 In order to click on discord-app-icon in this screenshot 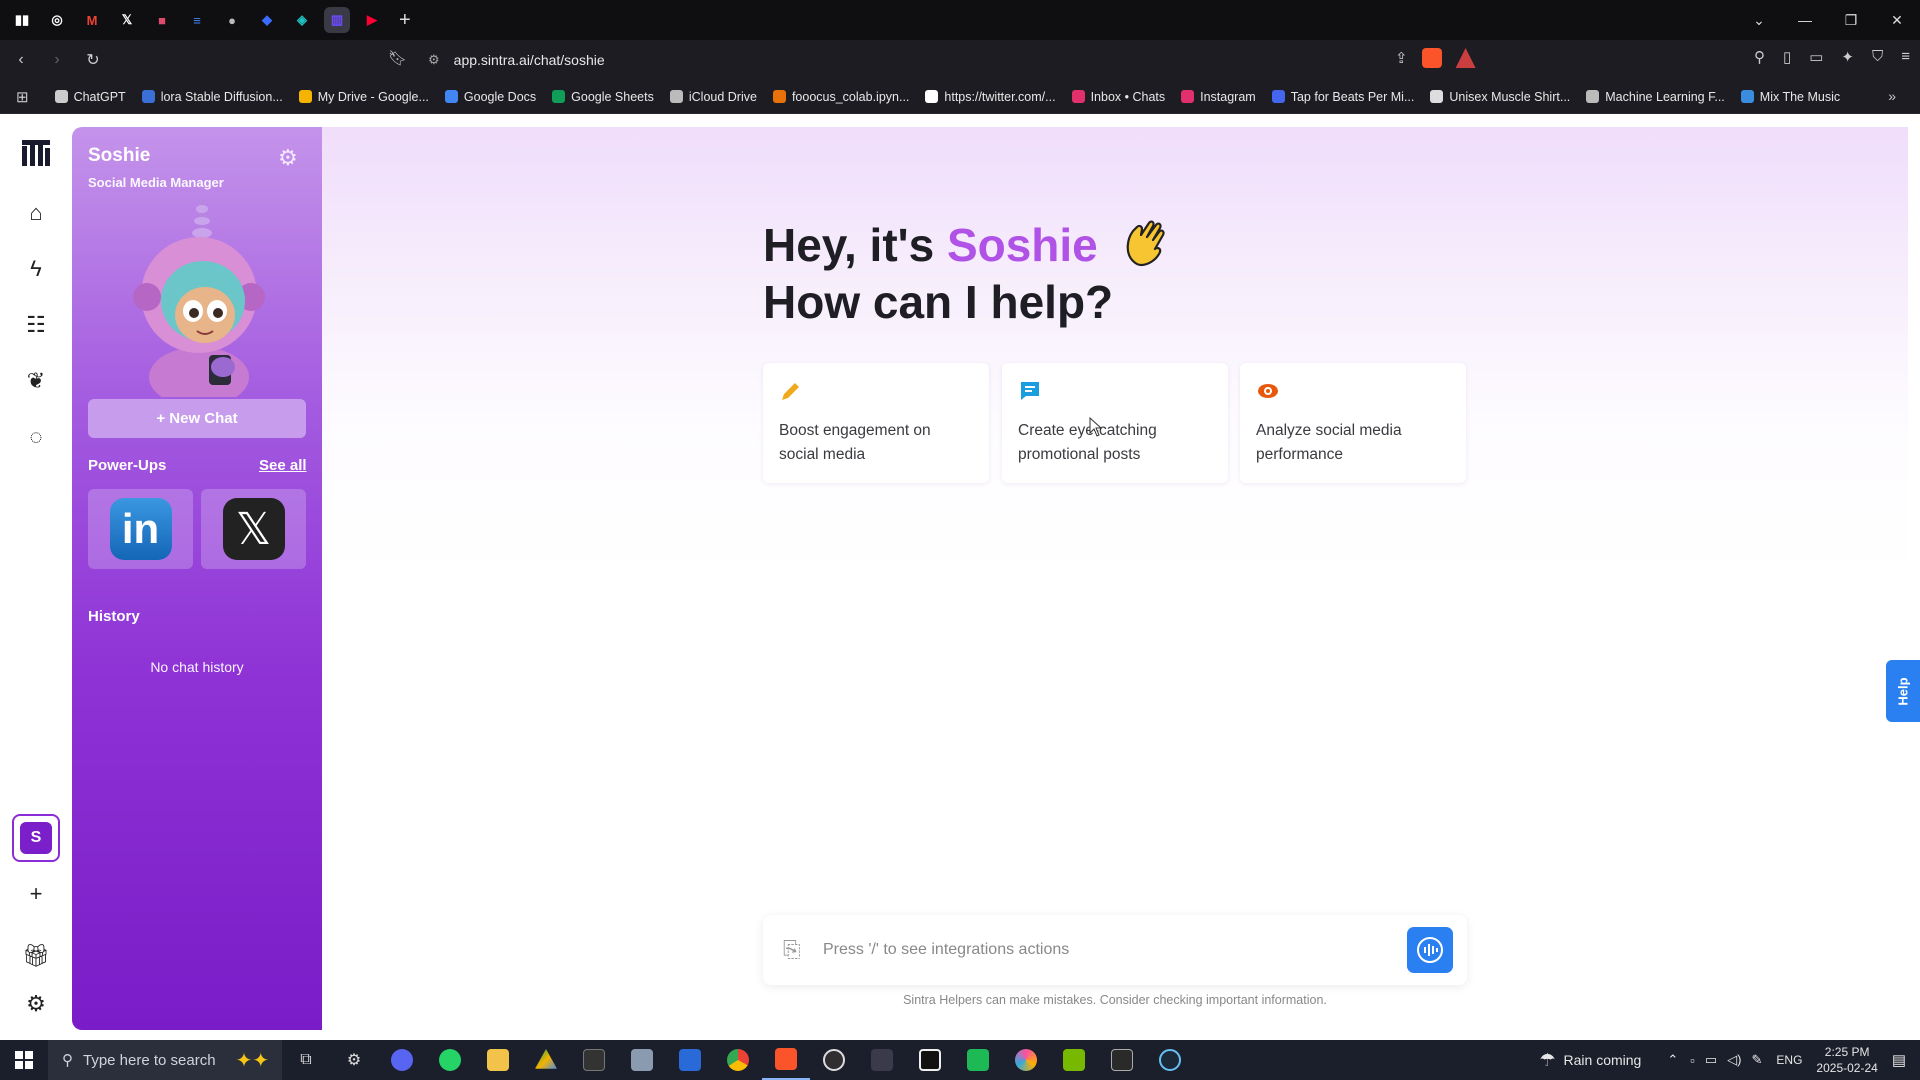, I will do `click(402, 1060)`.